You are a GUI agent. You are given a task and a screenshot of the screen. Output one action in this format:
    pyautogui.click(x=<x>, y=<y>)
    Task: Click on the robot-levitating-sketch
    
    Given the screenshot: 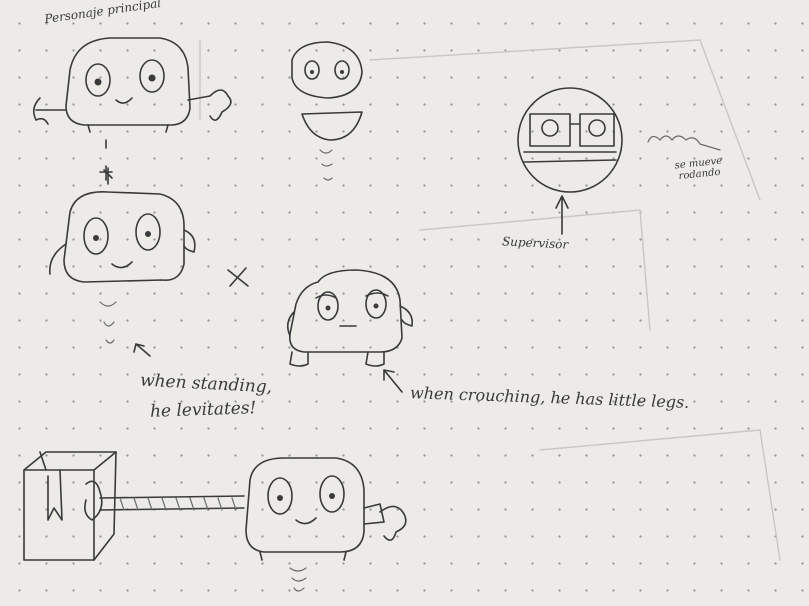 What is the action you would take?
    pyautogui.click(x=149, y=262)
    